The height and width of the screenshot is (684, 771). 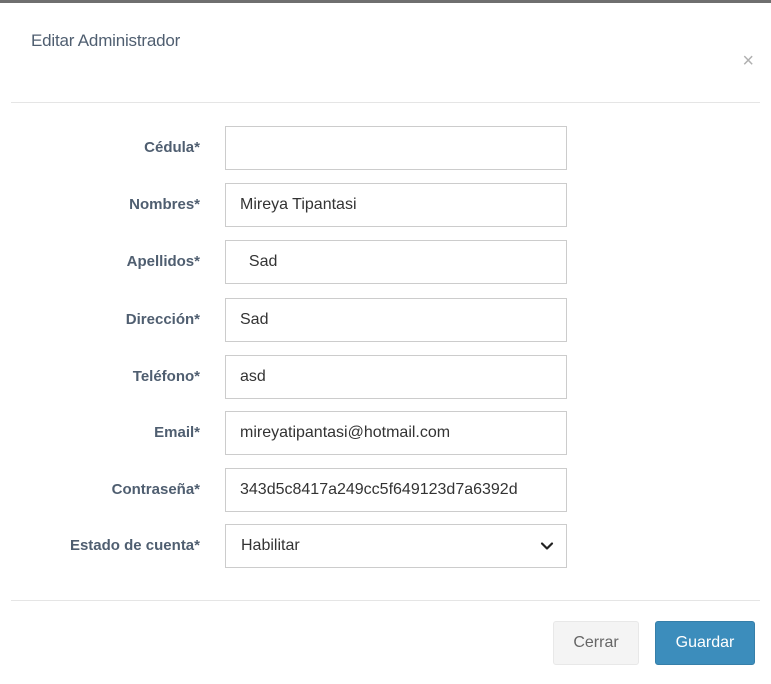 What do you see at coordinates (396, 205) in the screenshot?
I see `nombres-input` at bounding box center [396, 205].